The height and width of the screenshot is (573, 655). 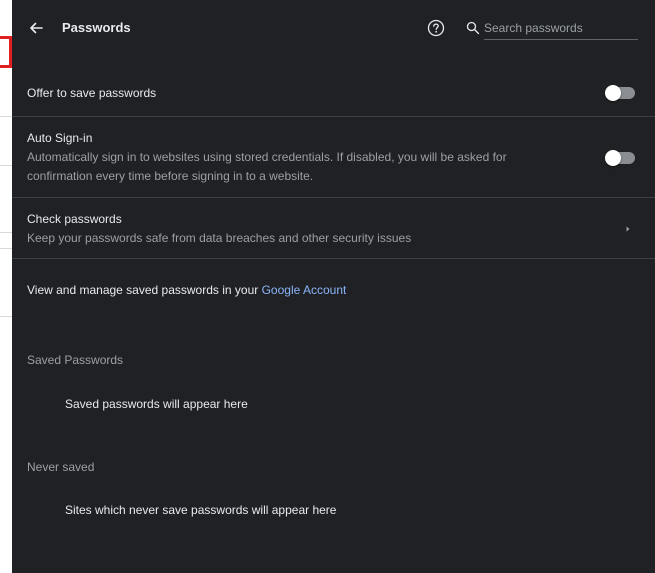 I want to click on check-passwords-label: Check passwords, so click(x=74, y=219).